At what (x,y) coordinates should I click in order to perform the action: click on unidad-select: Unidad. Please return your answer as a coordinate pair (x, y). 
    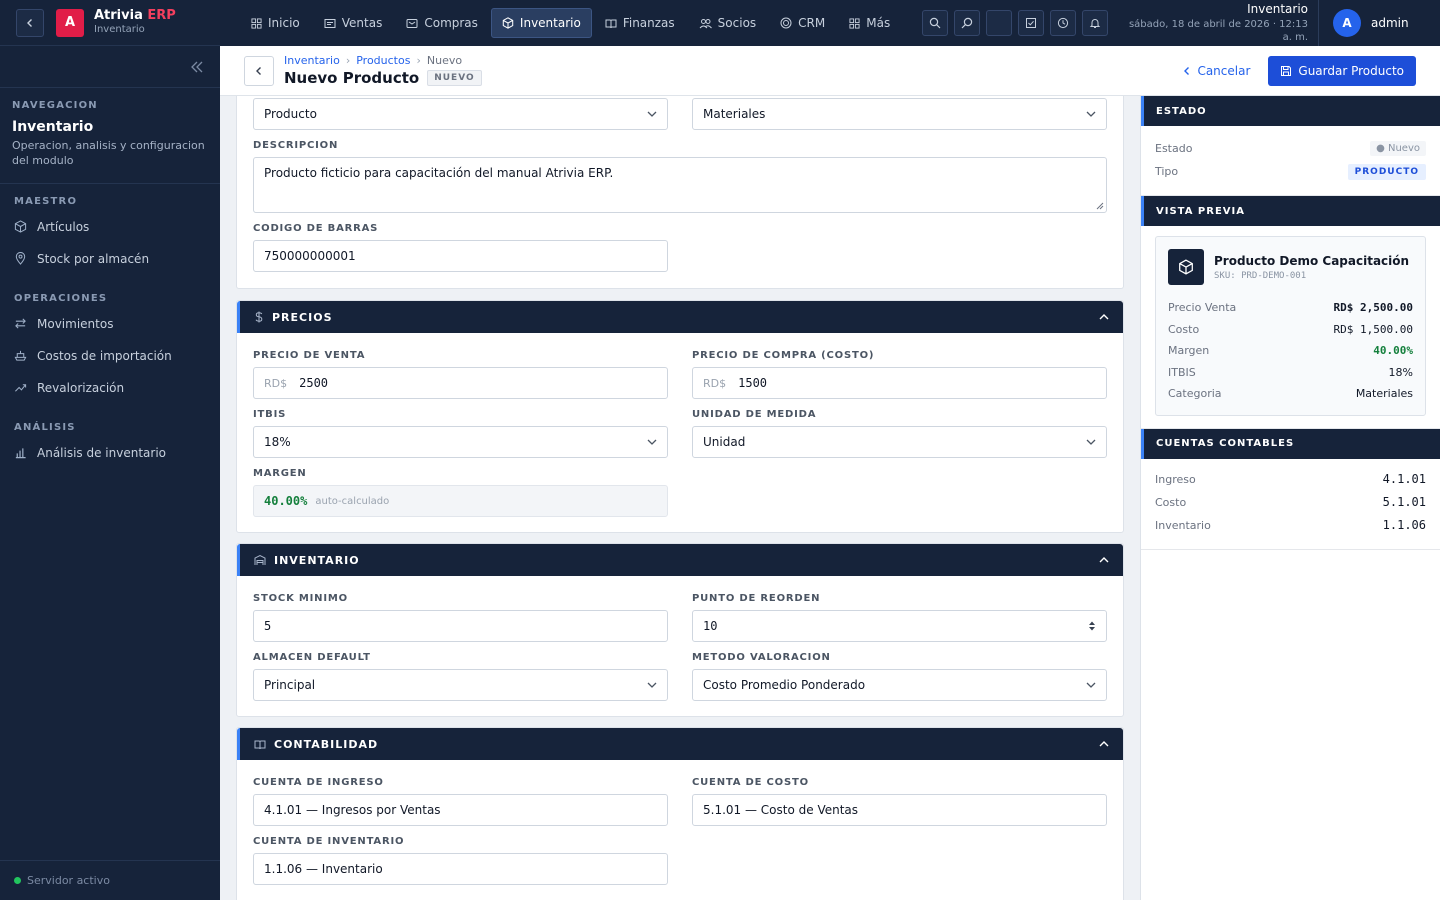
    Looking at the image, I should click on (899, 442).